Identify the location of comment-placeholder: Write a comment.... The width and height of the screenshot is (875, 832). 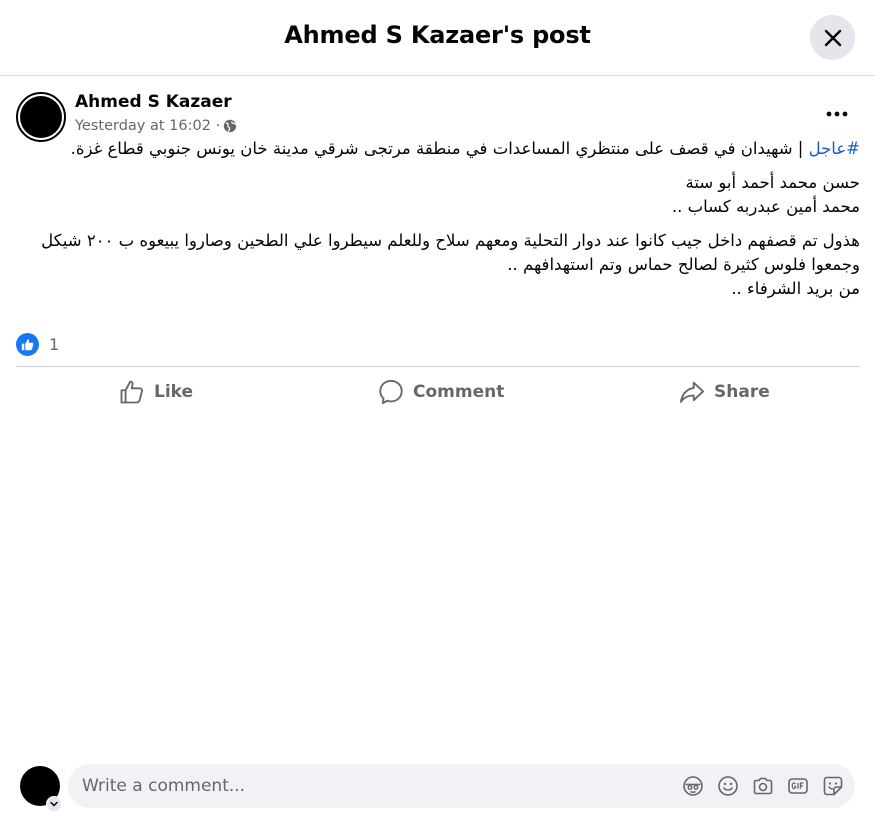
(164, 786).